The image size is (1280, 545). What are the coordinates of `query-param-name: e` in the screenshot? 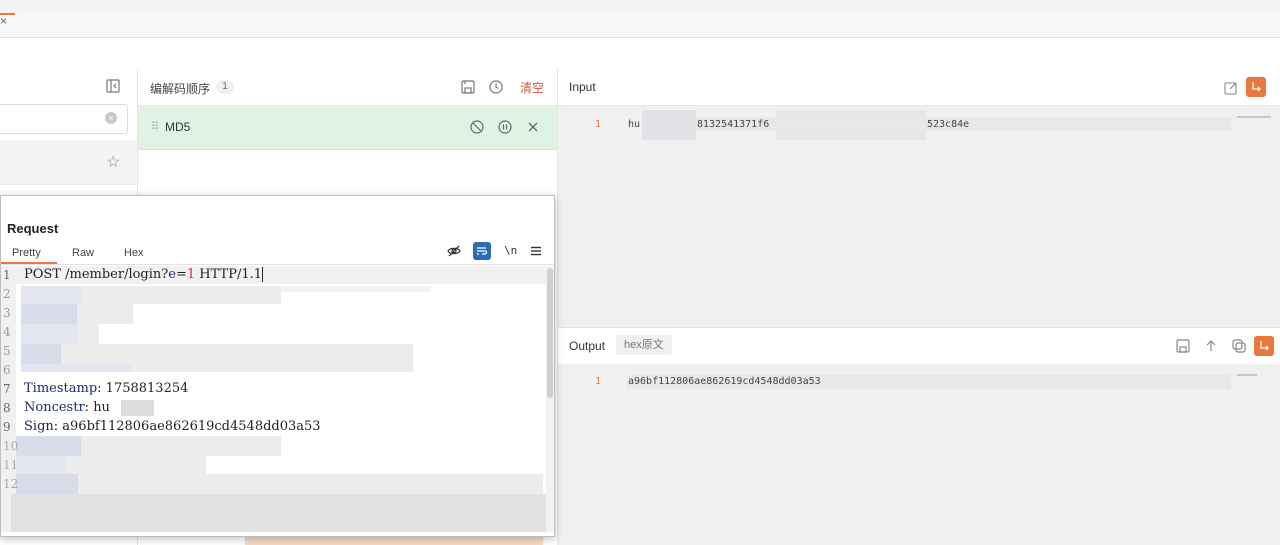 It's located at (172, 274).